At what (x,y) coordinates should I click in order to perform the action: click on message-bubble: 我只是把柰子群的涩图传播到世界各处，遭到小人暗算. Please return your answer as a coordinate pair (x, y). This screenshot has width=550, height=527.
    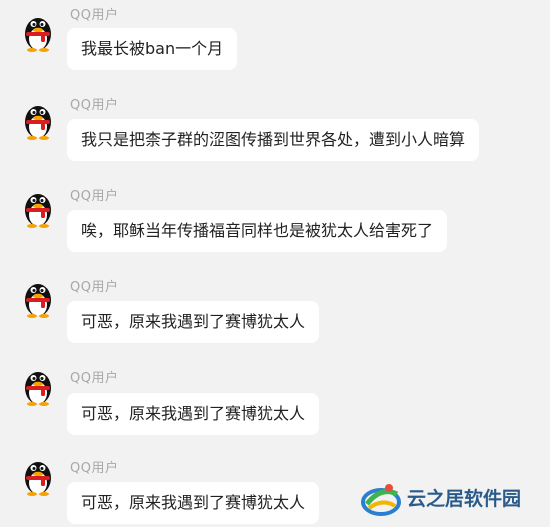
    Looking at the image, I should click on (273, 140).